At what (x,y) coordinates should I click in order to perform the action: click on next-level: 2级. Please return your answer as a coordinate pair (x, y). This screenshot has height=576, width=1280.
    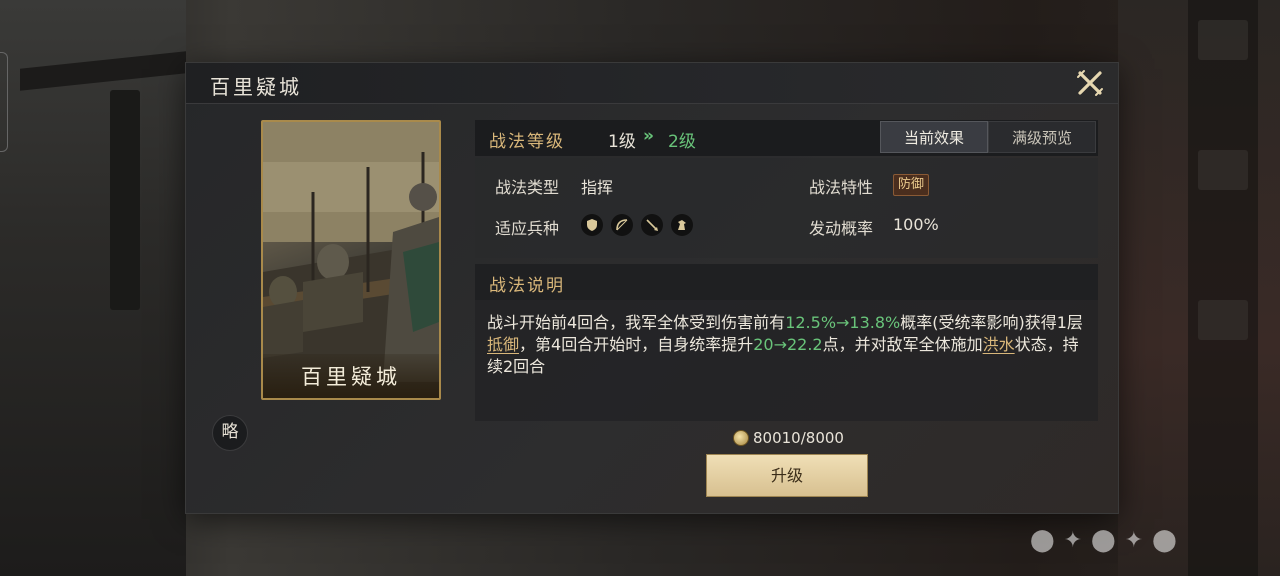
    Looking at the image, I should click on (682, 142).